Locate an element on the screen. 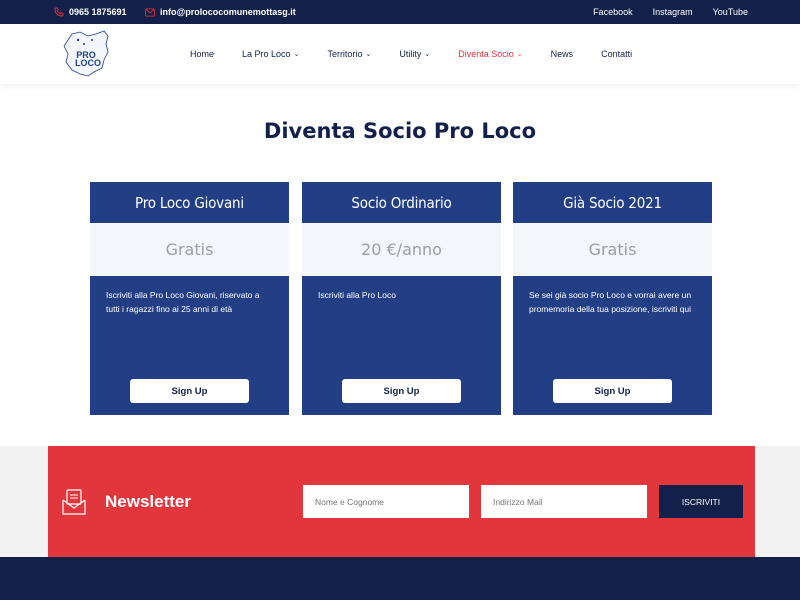 The image size is (800, 600). nav-label: Contatti is located at coordinates (617, 54).